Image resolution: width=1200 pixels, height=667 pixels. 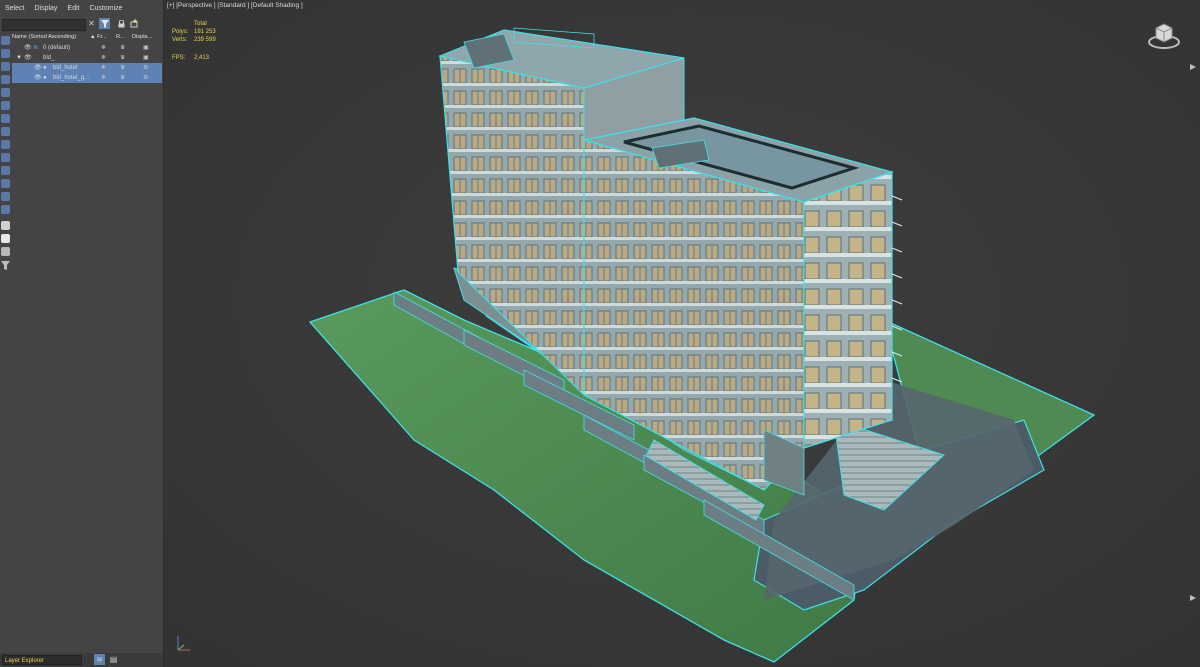 What do you see at coordinates (113, 659) in the screenshot?
I see `table-icon: ▤` at bounding box center [113, 659].